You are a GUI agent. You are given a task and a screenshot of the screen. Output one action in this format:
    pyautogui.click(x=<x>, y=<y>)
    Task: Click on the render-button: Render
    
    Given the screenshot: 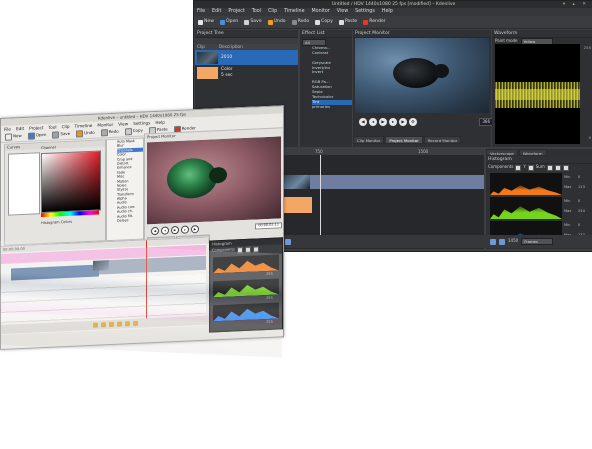 What is the action you would take?
    pyautogui.click(x=374, y=22)
    